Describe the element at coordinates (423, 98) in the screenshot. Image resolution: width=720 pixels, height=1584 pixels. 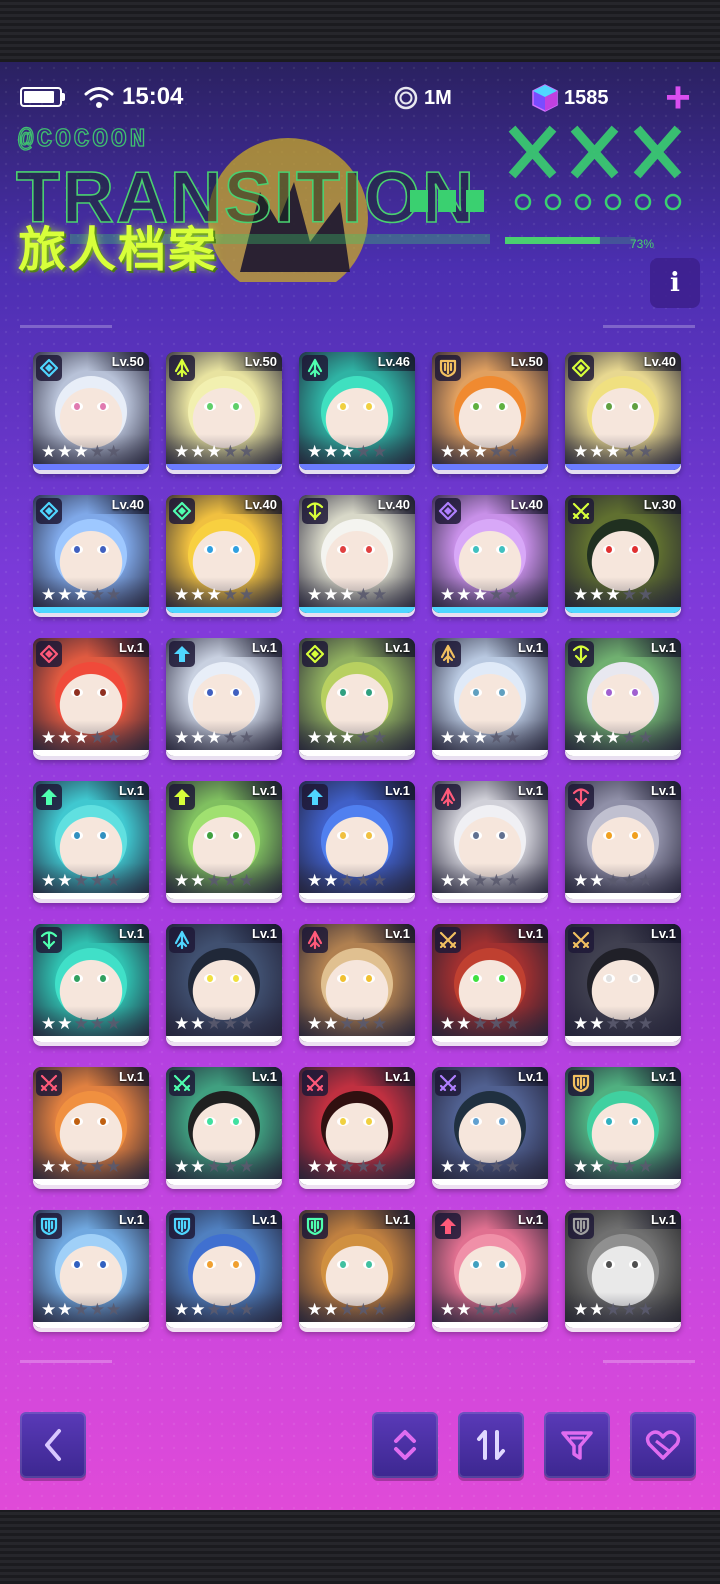
I see `coin-counter: 1M` at that location.